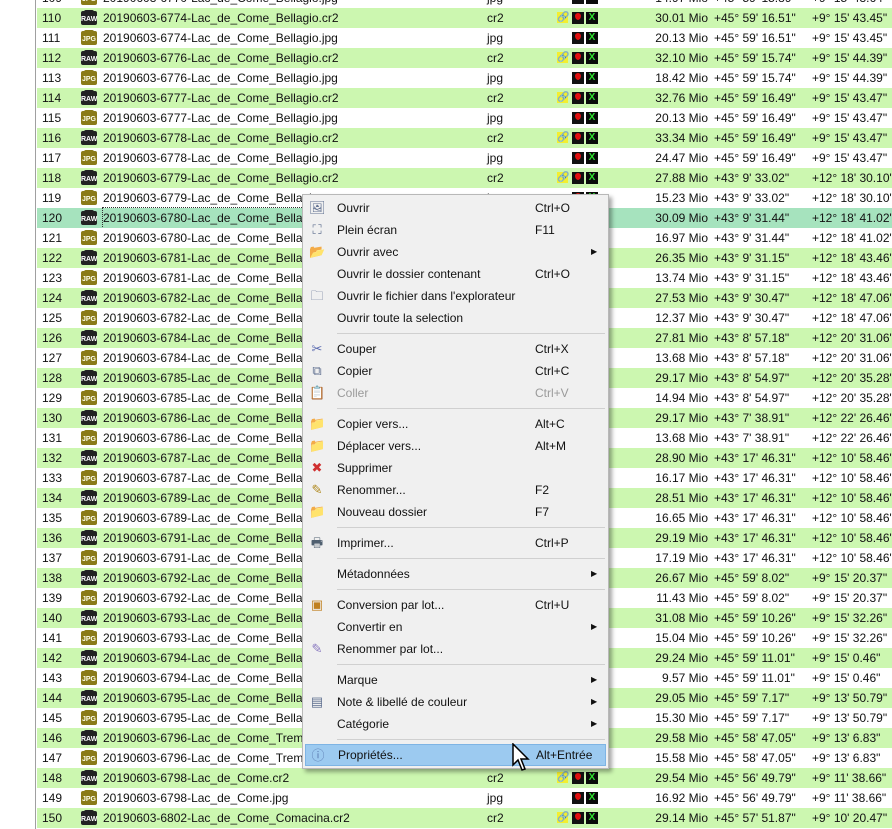 The width and height of the screenshot is (892, 829). Describe the element at coordinates (211, 238) in the screenshot. I see `file-name: 20190603-6780-Lac_de_Come_Bellagio` at that location.